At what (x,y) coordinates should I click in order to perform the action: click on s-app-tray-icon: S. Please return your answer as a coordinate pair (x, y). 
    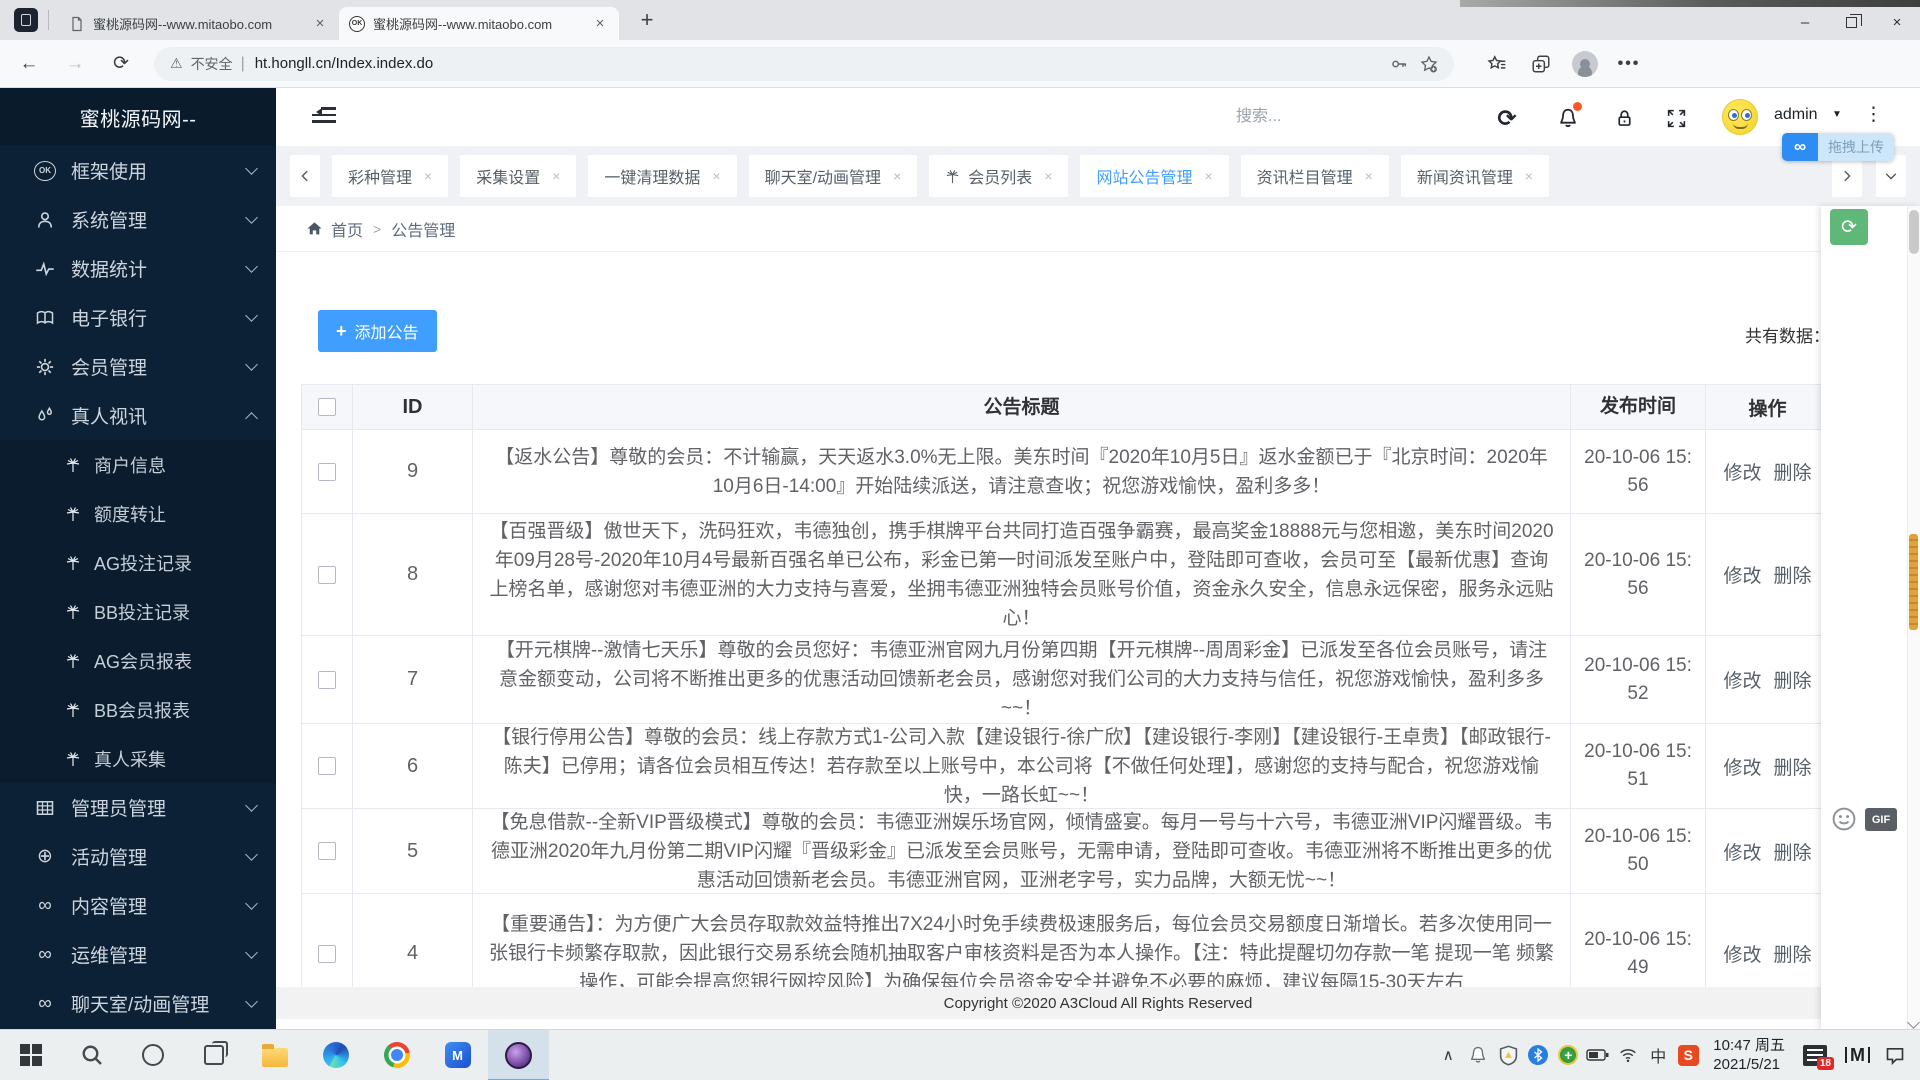
    Looking at the image, I should click on (1688, 1055).